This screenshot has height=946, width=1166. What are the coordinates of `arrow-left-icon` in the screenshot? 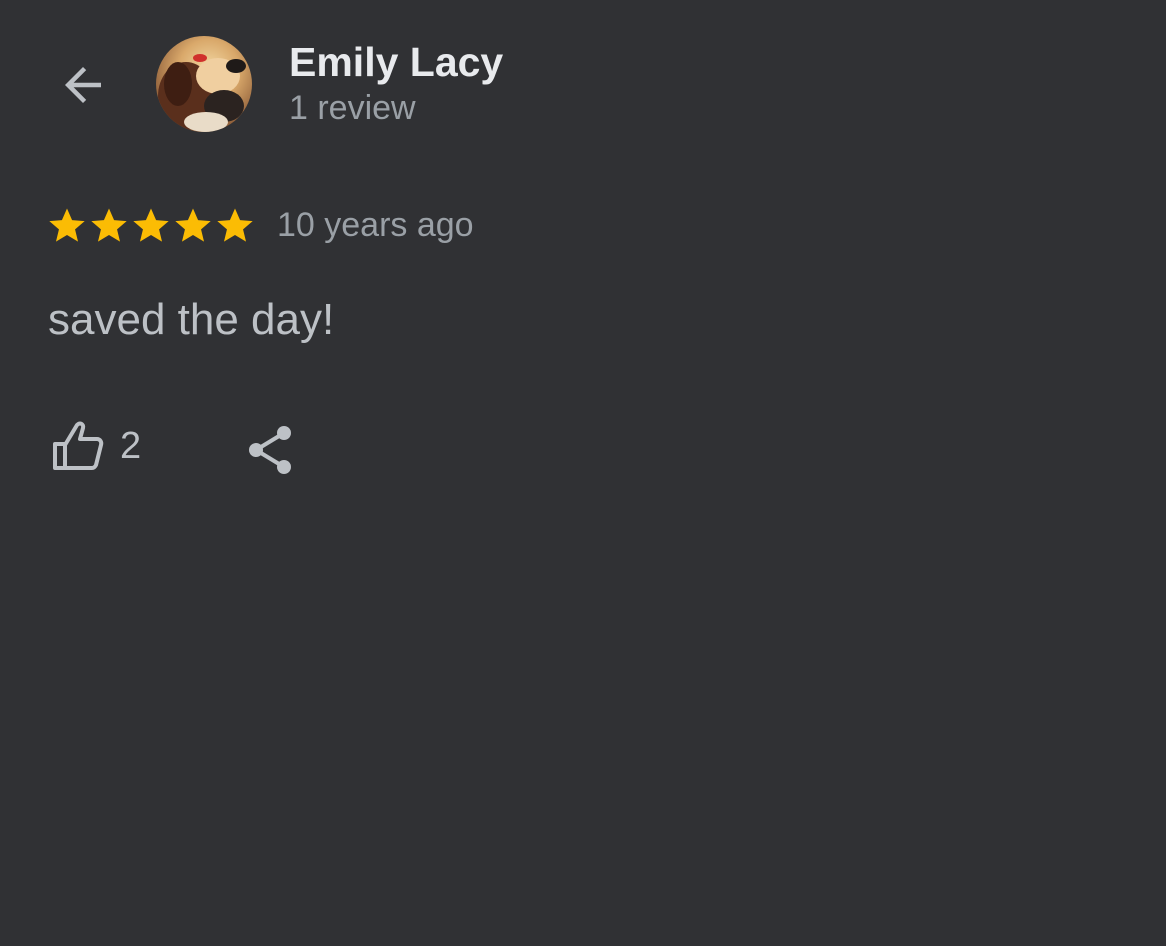 It's located at (83, 85).